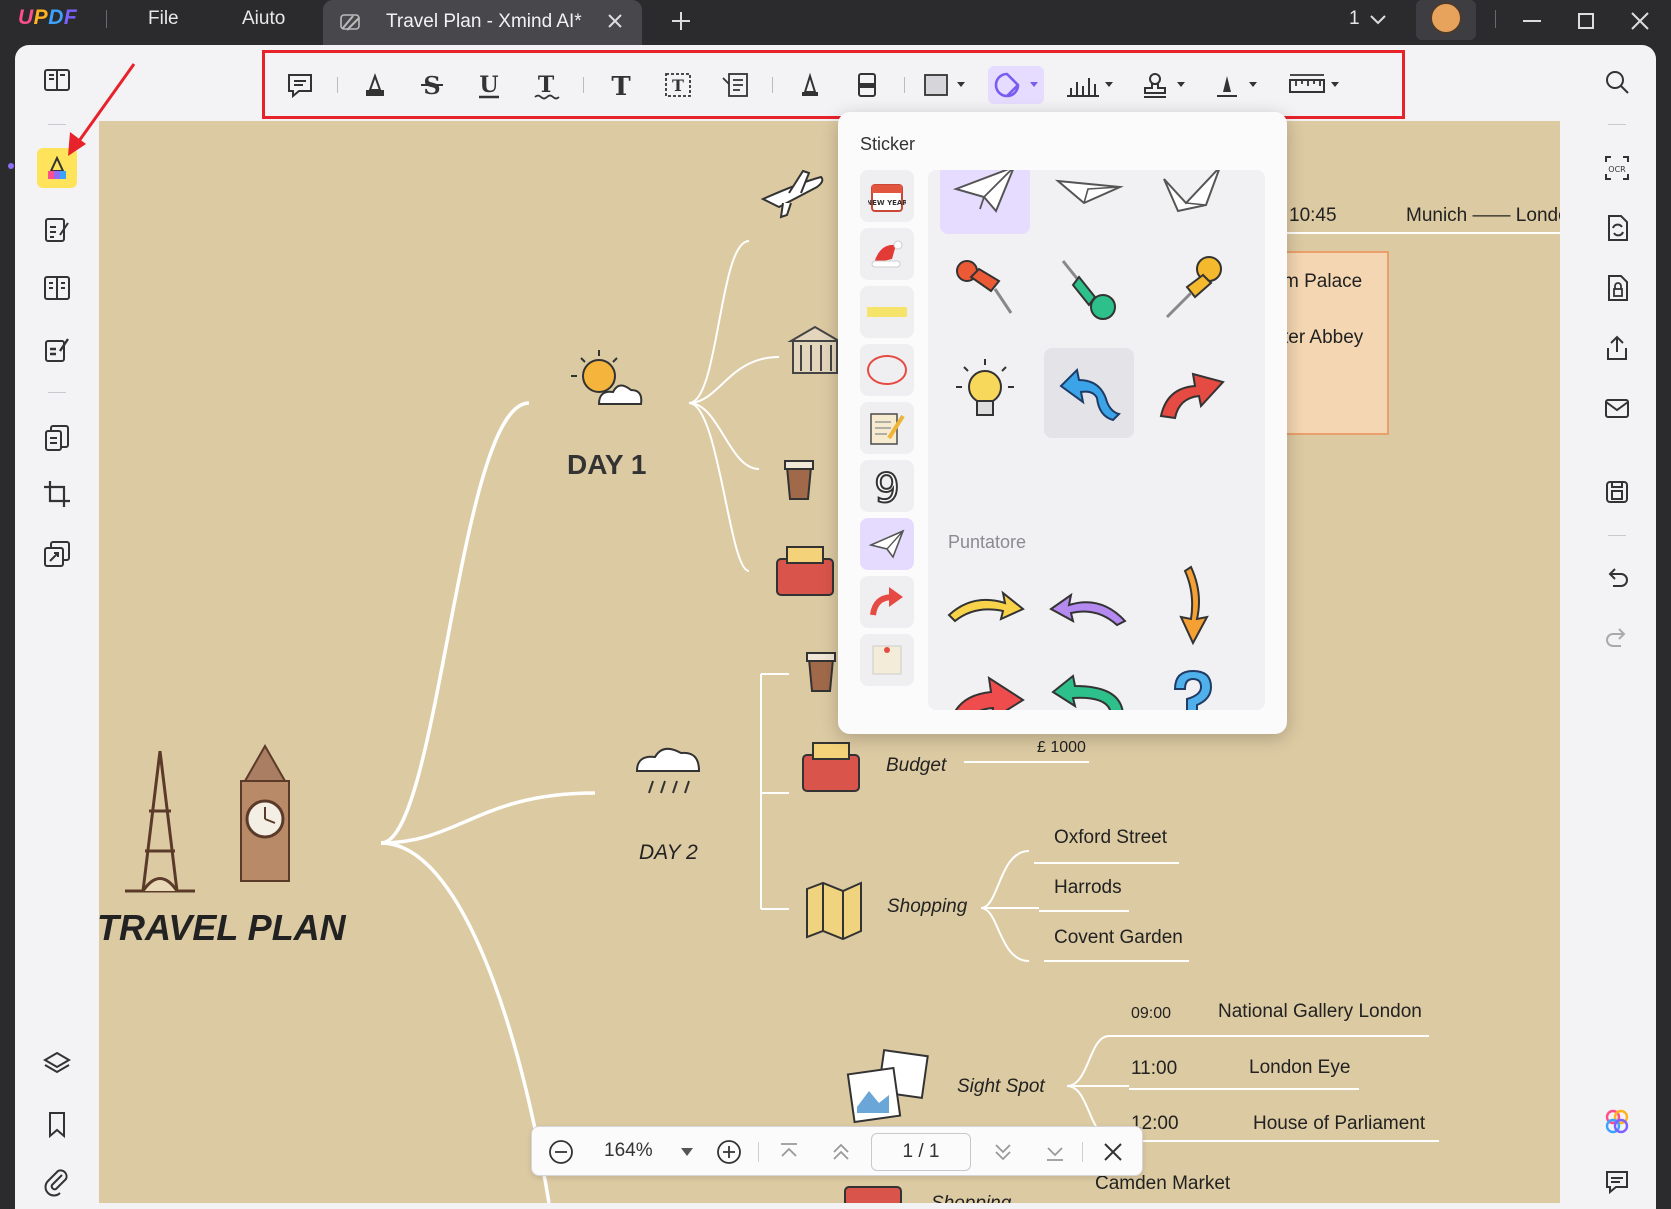  I want to click on time-label: 09:00, so click(1151, 1014).